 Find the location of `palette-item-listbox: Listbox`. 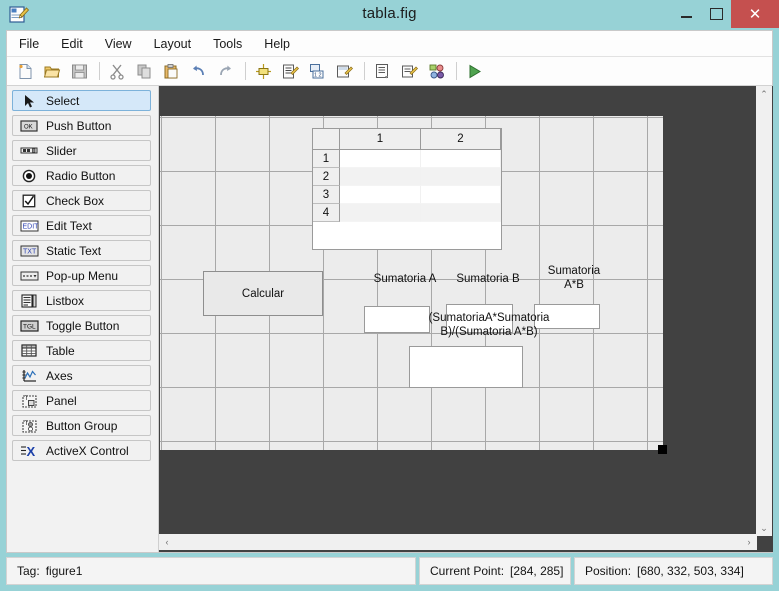

palette-item-listbox: Listbox is located at coordinates (81, 300).